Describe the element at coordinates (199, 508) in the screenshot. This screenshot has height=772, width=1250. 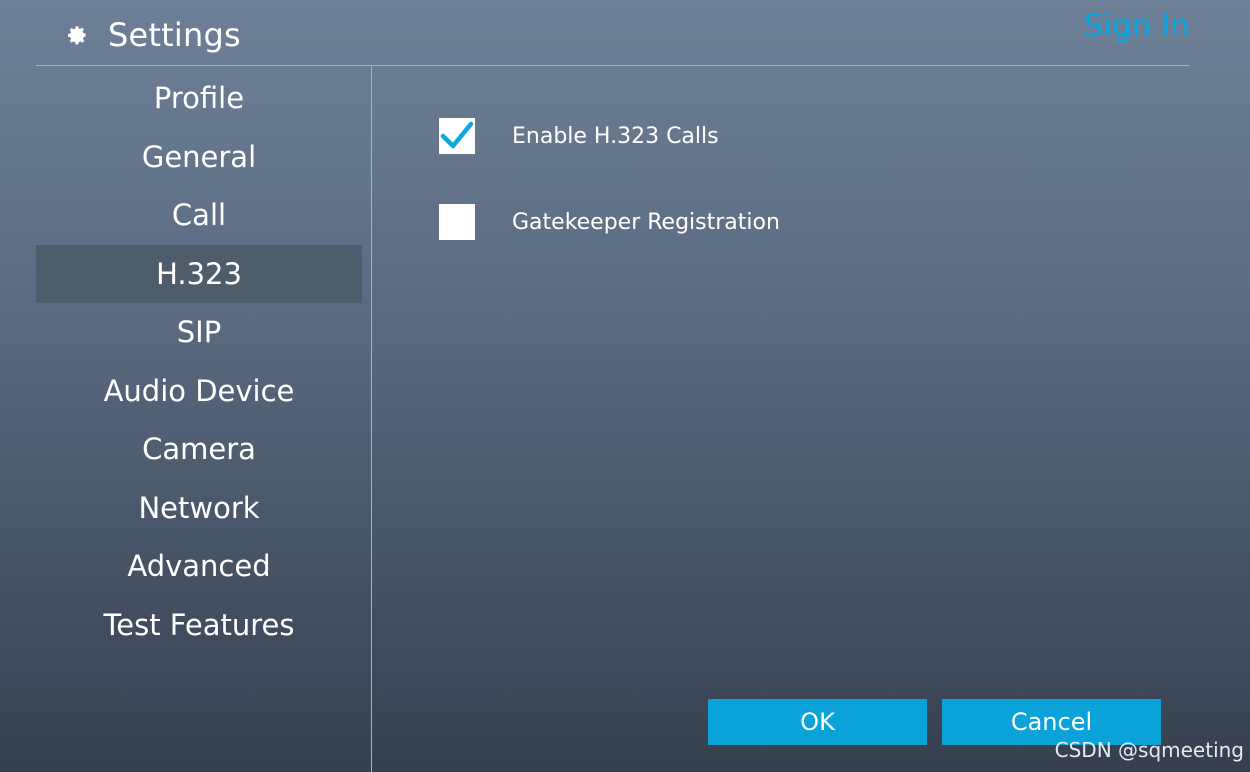
I see `sidebar-item-network: Network` at that location.